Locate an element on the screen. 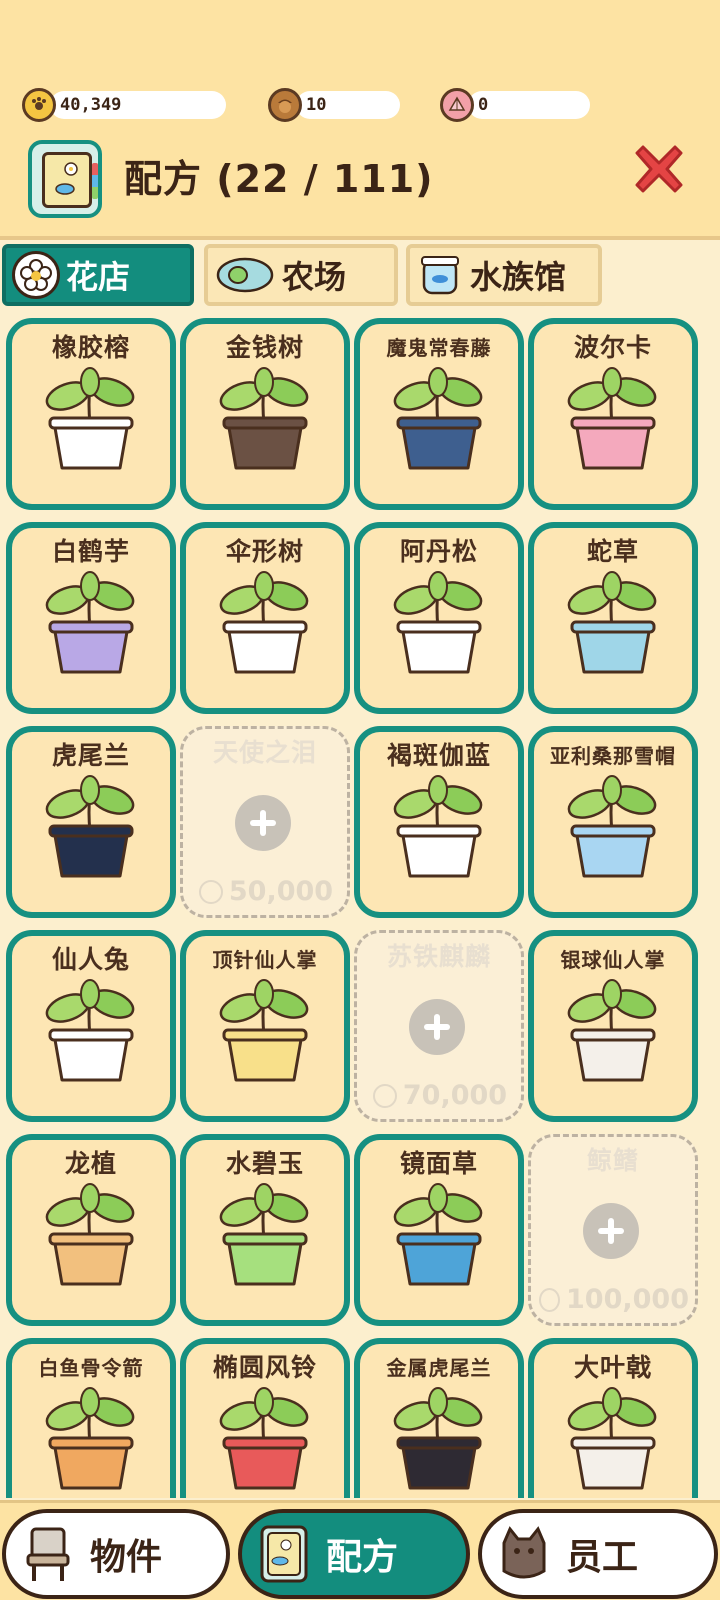 This screenshot has width=720, height=1600. close-icon is located at coordinates (659, 169).